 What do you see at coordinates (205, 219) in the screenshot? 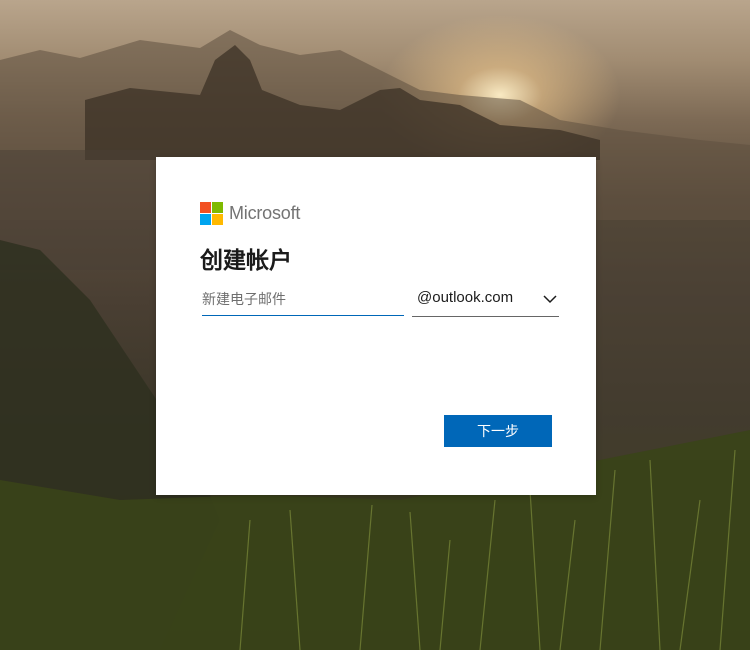
I see `logo-square-blue` at bounding box center [205, 219].